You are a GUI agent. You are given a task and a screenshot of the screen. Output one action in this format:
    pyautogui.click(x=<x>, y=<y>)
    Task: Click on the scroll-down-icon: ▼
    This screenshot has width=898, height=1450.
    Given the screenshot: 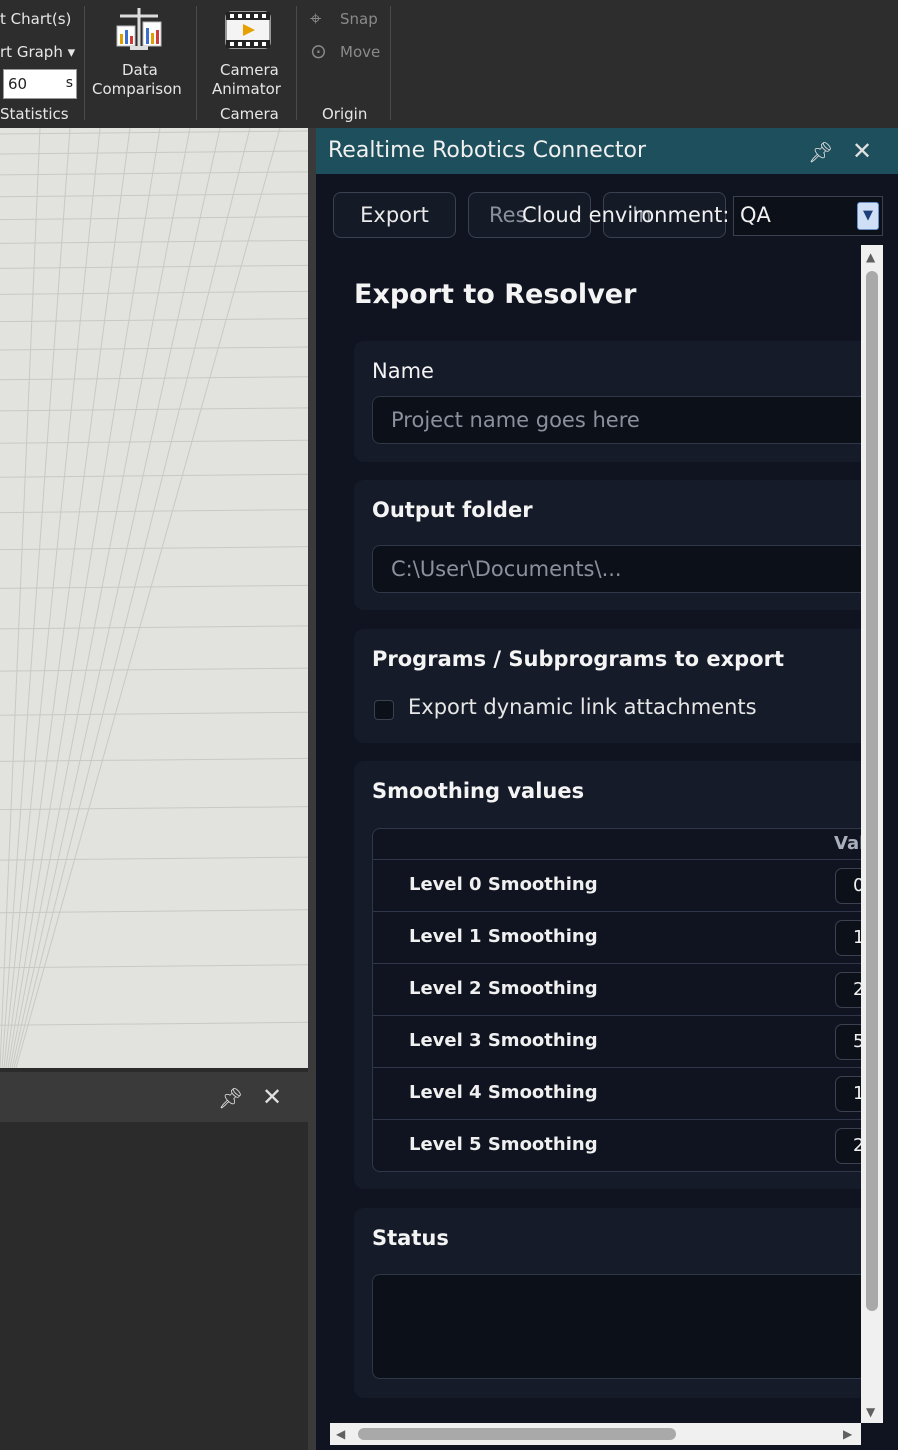 What is the action you would take?
    pyautogui.click(x=870, y=1412)
    